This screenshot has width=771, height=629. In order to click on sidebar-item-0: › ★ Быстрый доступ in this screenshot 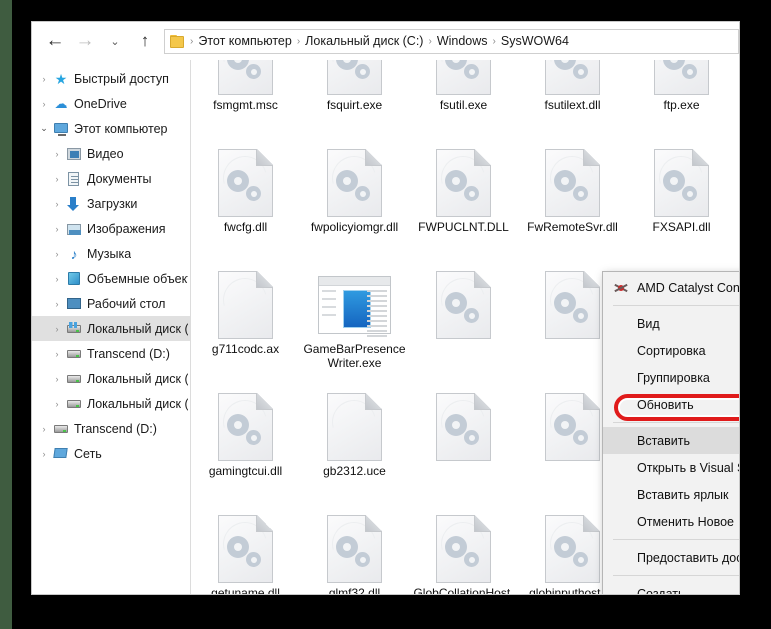, I will do `click(111, 78)`.